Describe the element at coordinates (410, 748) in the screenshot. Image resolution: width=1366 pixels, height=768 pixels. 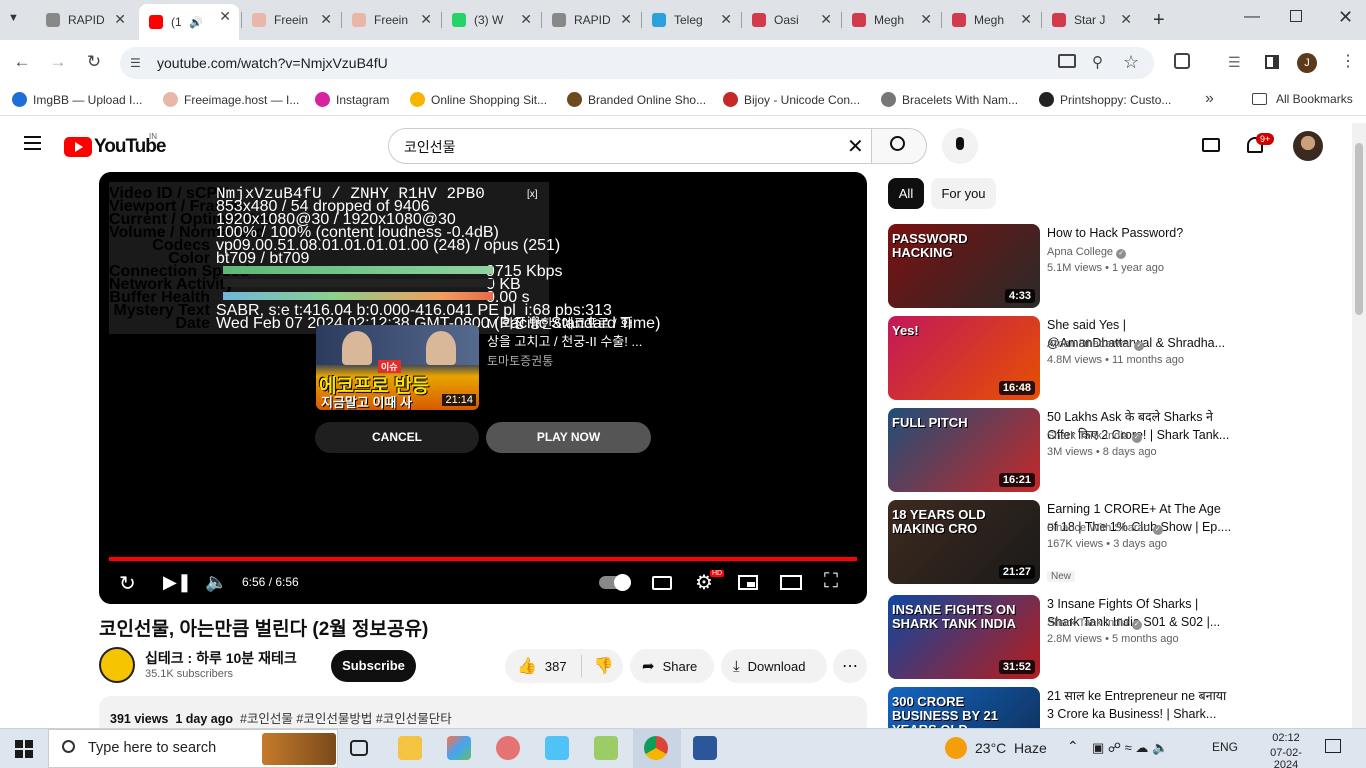
I see `file-explorer-icon` at that location.